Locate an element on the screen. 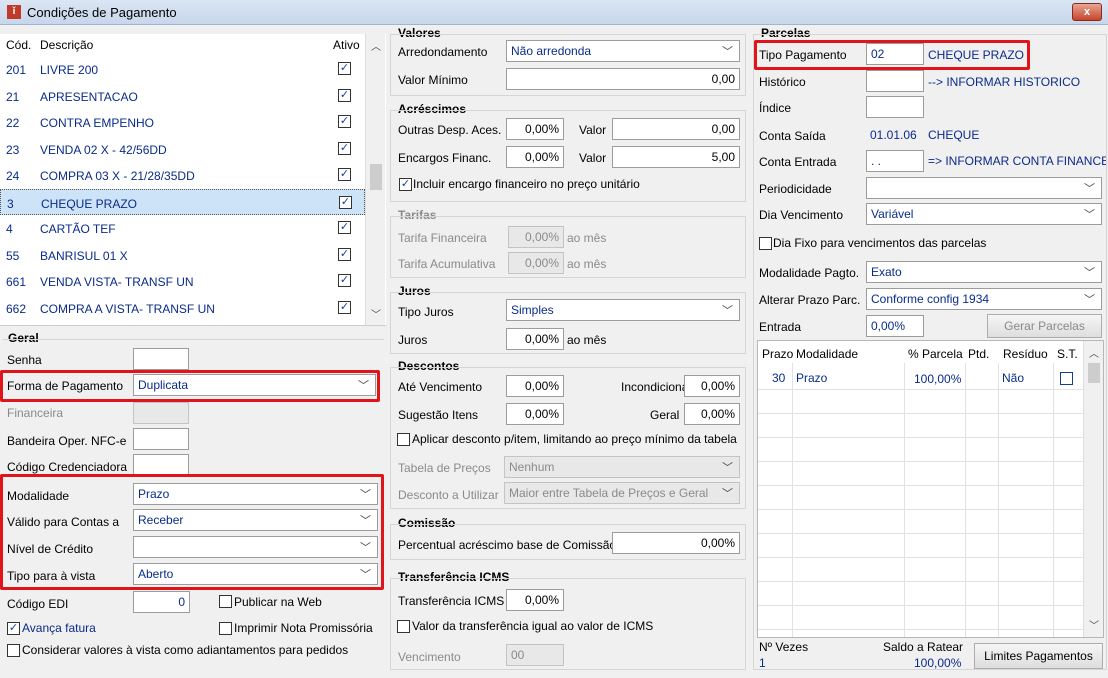 Image resolution: width=1108 pixels, height=678 pixels. grid-row-st-checkbox is located at coordinates (1066, 378).